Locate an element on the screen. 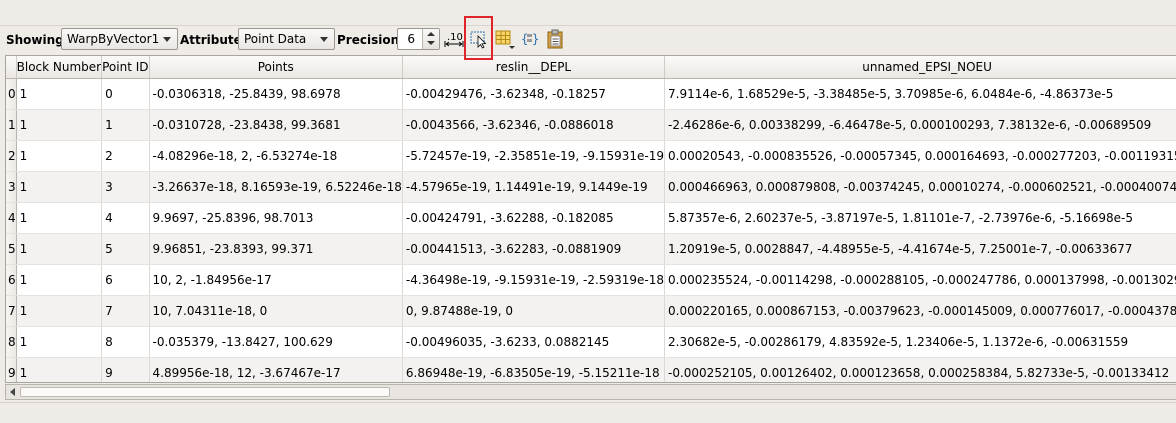 The height and width of the screenshot is (423, 1176). showing-label: Showing is located at coordinates (35, 40).